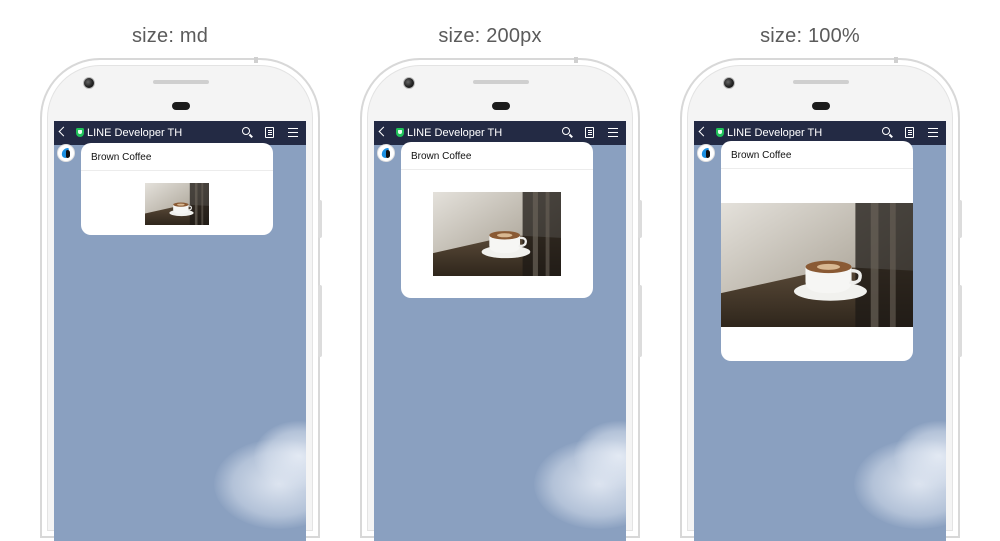 The height and width of the screenshot is (541, 1000). Describe the element at coordinates (810, 36) in the screenshot. I see `panel-caption: size: 100%` at that location.